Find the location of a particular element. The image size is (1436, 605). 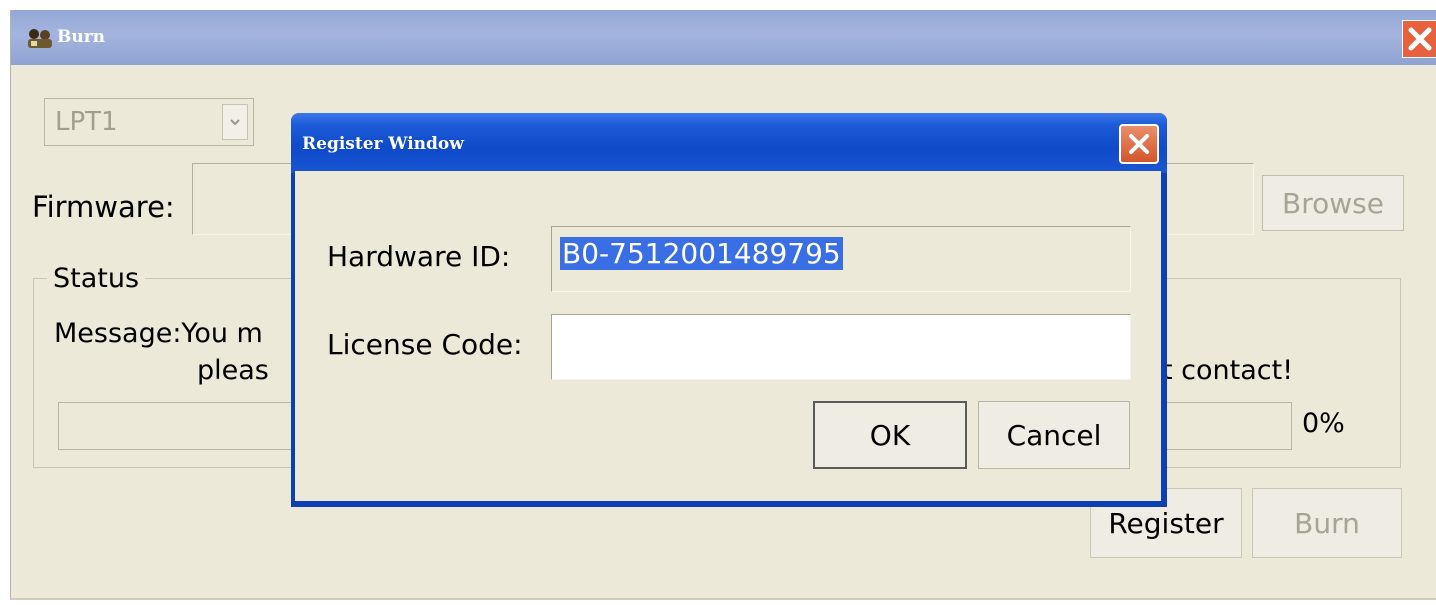

main-titlebar: Burn is located at coordinates (723, 37).